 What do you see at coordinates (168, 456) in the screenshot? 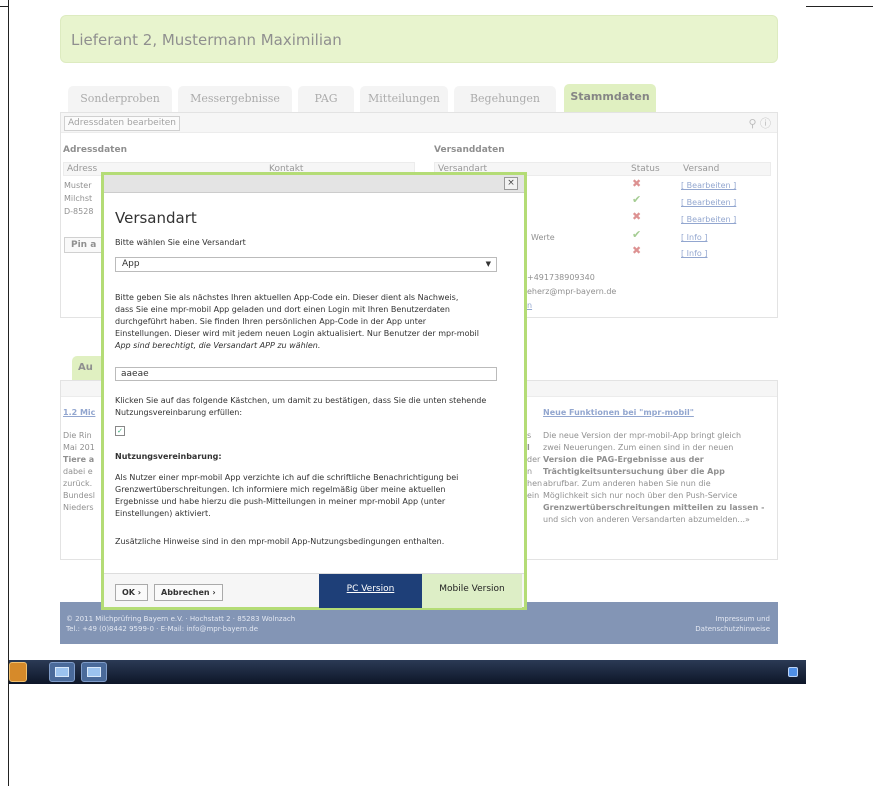
I see `agreement-title: Nutzungsvereinbarung:` at bounding box center [168, 456].